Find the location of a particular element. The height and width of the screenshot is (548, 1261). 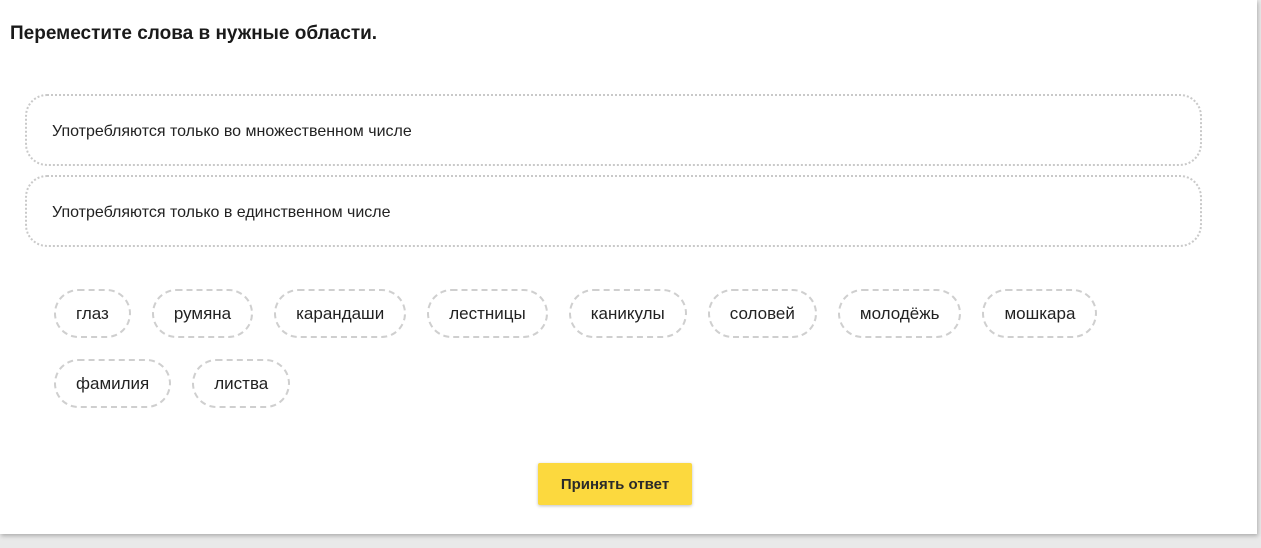

word-chip: румяна is located at coordinates (202, 313).